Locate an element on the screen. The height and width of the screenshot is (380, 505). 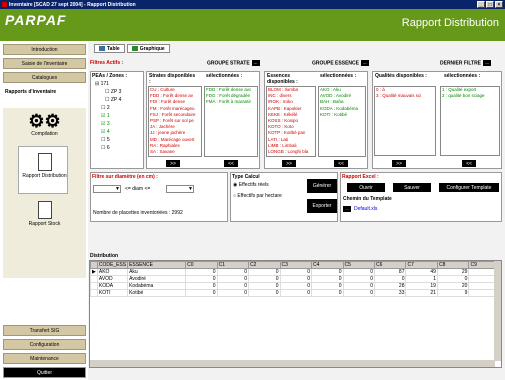
qualites-available-list: 0 : à3 : Qualité mauvais sci is located at coordinates (405, 121).